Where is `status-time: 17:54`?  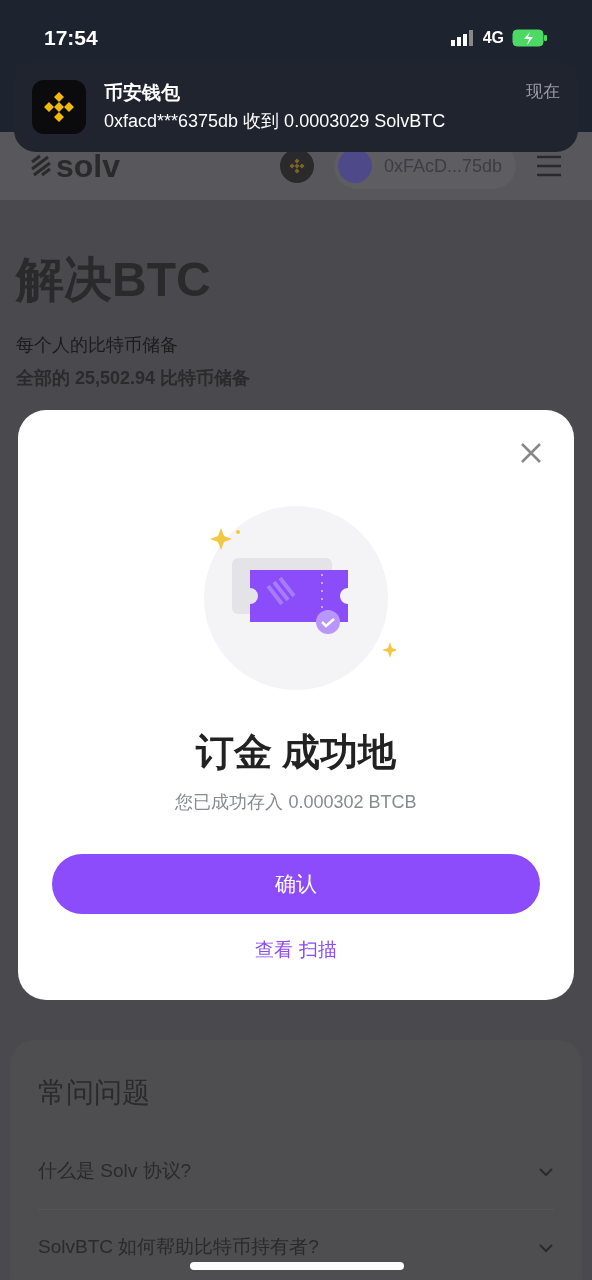
status-time: 17:54 is located at coordinates (71, 38).